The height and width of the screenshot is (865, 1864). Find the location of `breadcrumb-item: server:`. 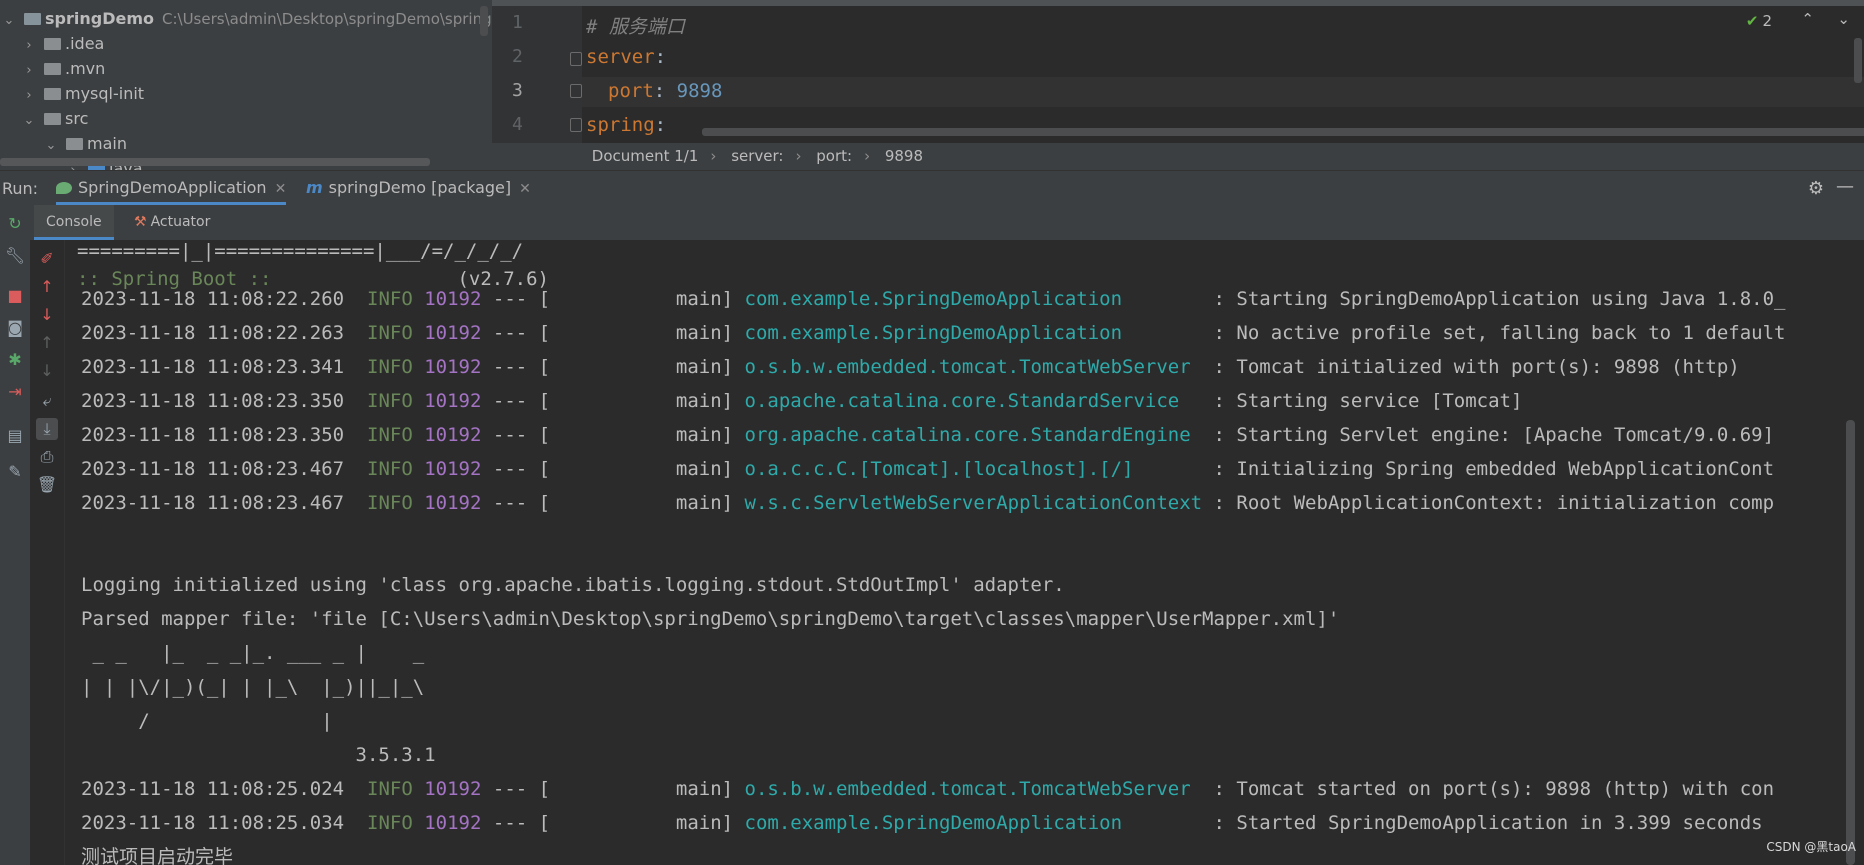

breadcrumb-item: server: is located at coordinates (757, 156).